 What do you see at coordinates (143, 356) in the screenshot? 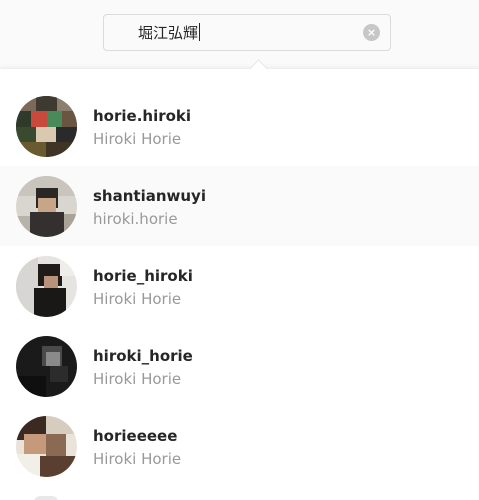
I see `result-username: hiroki_horie` at bounding box center [143, 356].